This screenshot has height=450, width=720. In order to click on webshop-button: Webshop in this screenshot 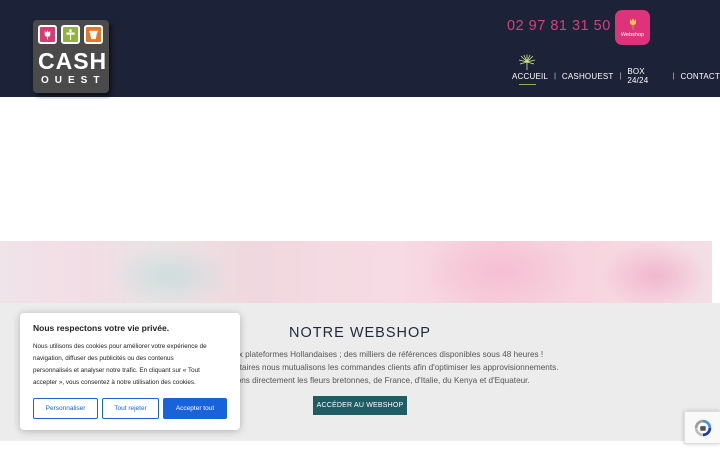, I will do `click(632, 27)`.